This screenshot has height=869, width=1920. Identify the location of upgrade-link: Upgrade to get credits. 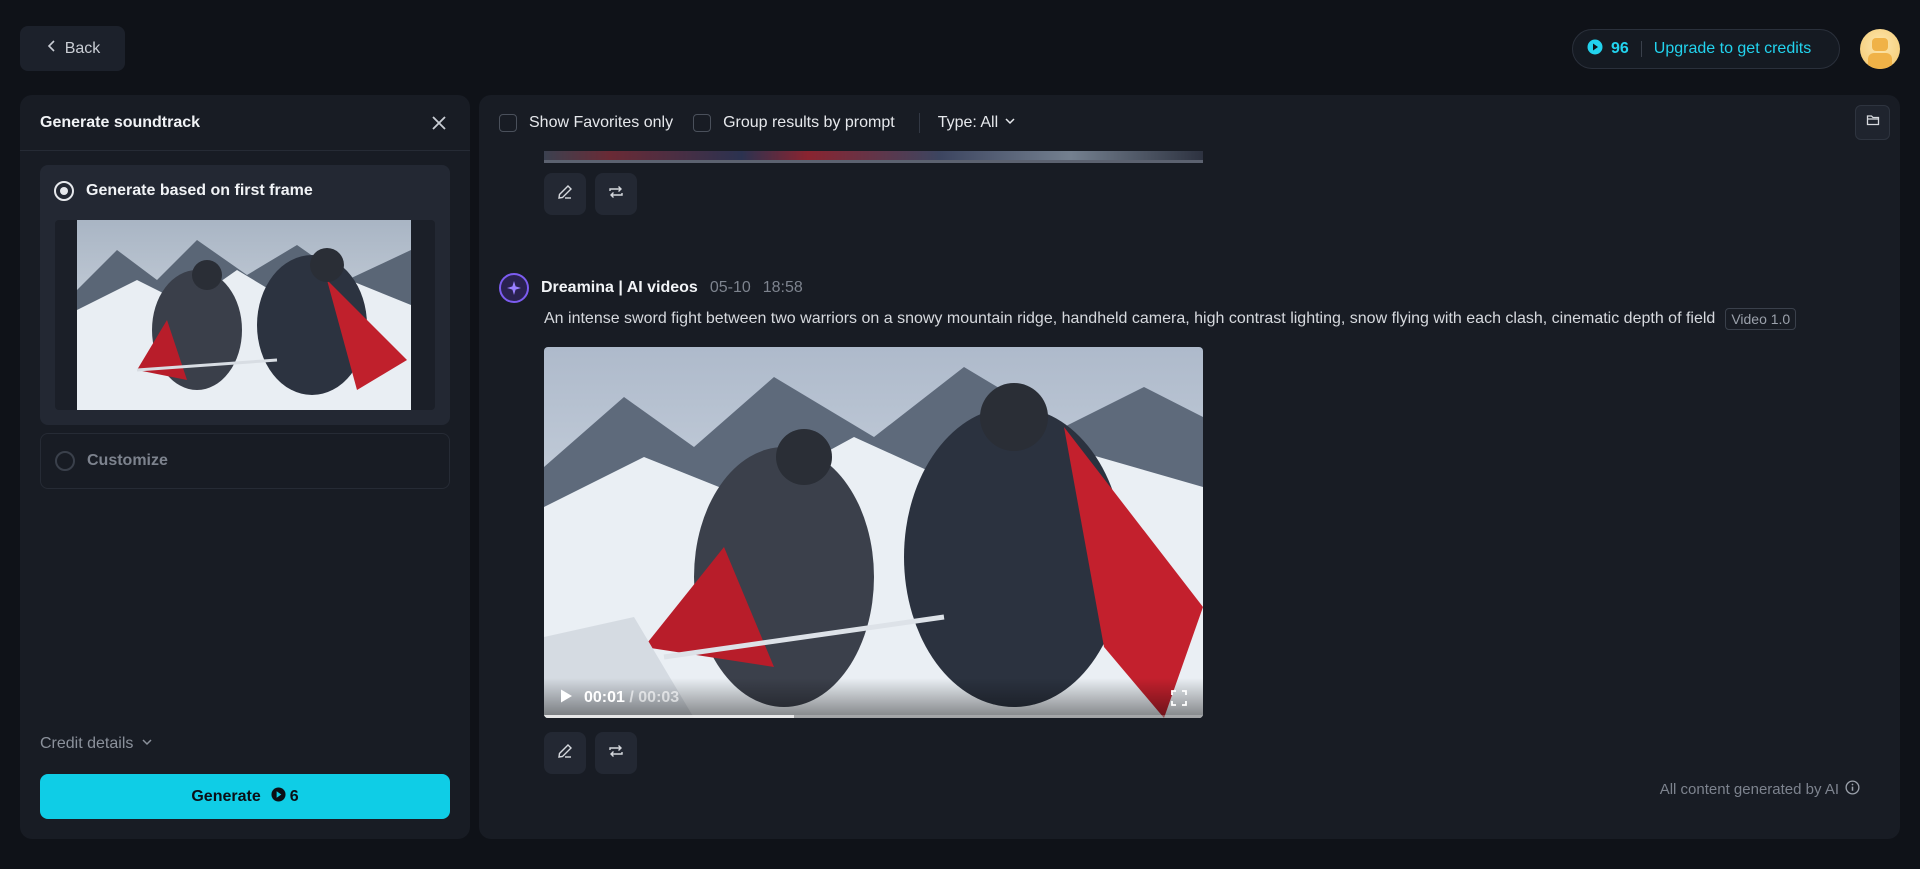
(1732, 49).